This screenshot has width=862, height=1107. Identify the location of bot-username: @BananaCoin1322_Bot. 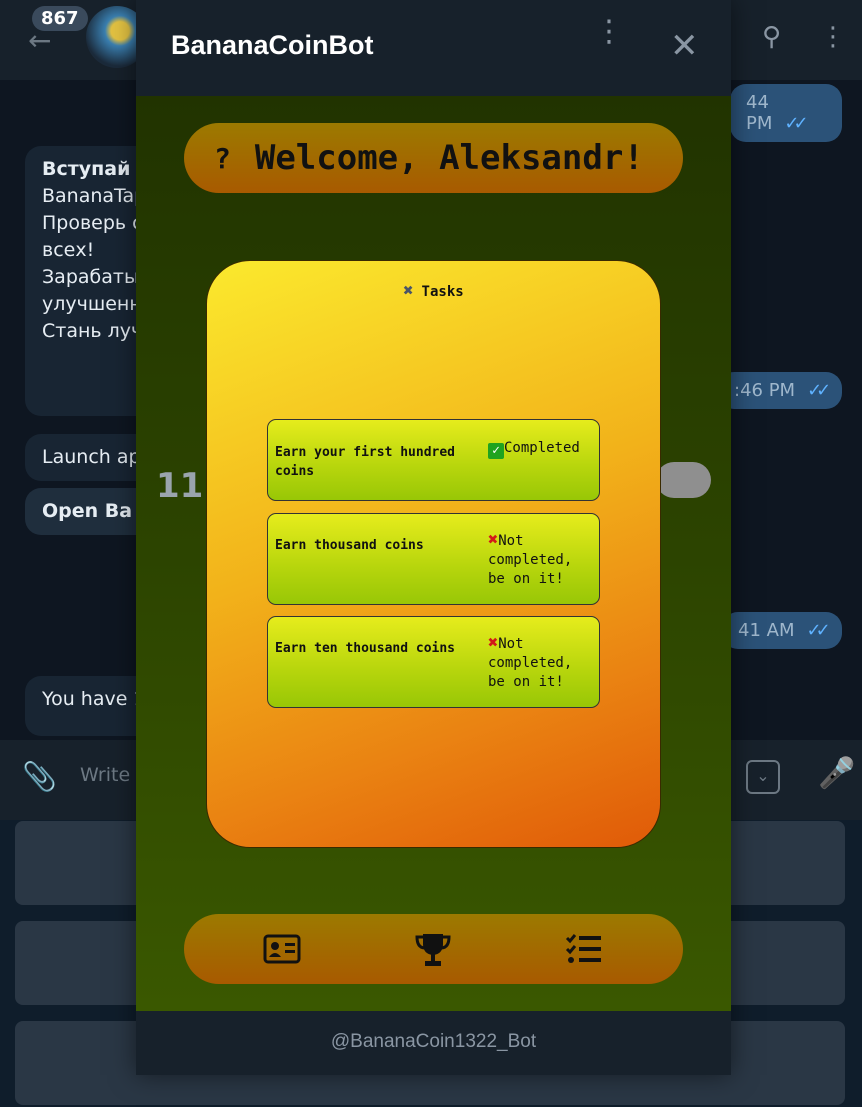
(433, 1042).